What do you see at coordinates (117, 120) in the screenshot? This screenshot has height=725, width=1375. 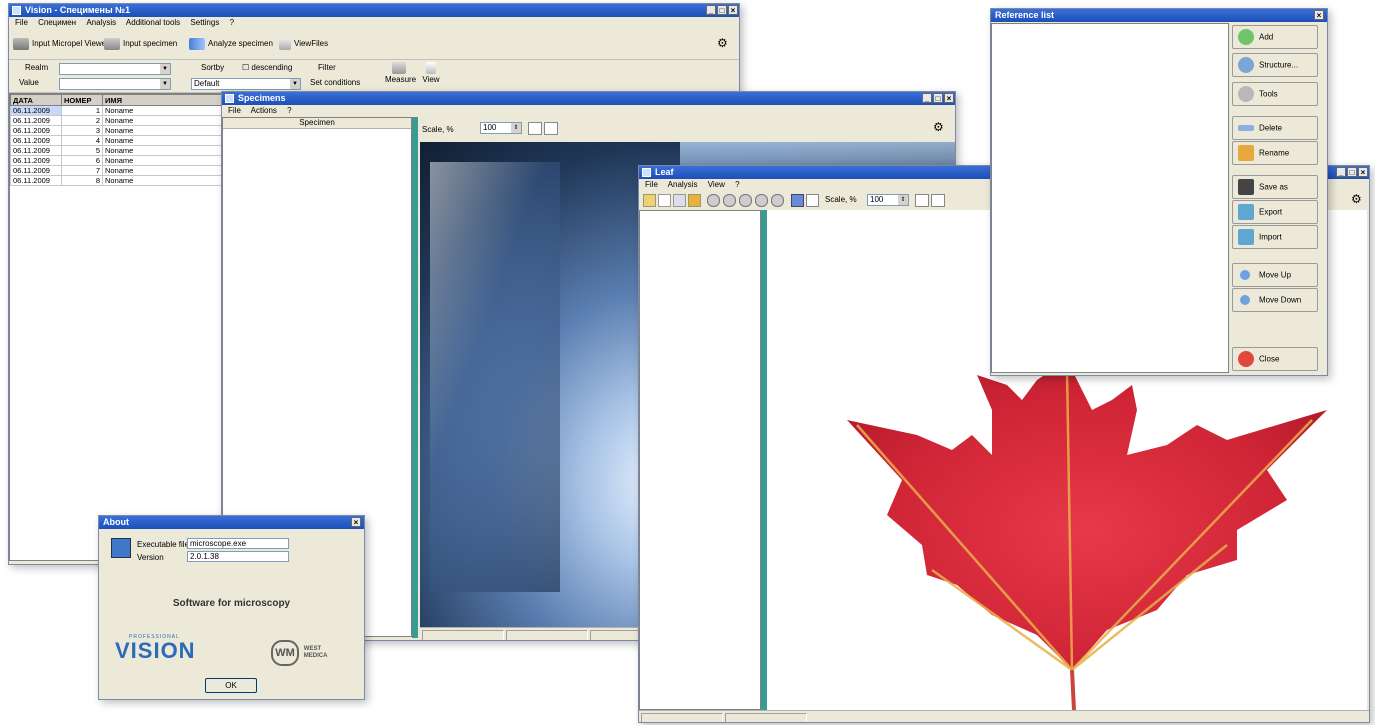 I see `table-row: 06.11.2009 2 Noname` at bounding box center [117, 120].